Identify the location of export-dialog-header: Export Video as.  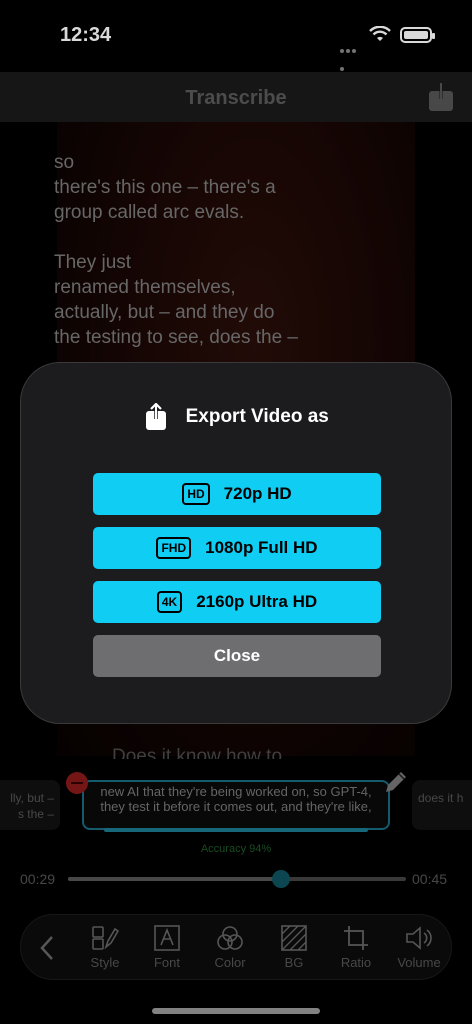
(237, 418).